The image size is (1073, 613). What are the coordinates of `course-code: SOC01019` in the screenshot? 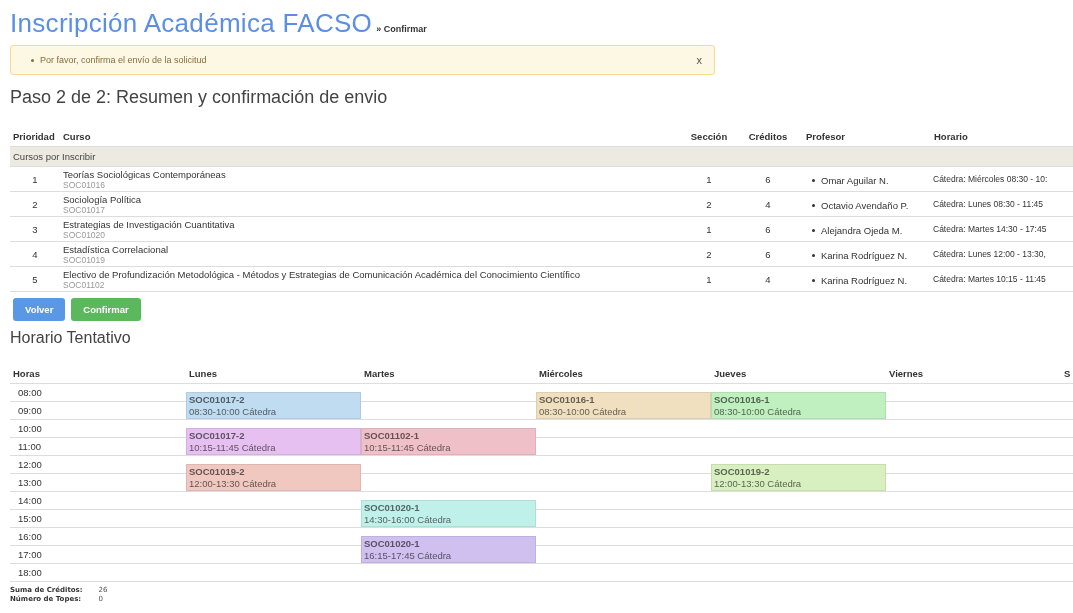 It's located at (85, 259).